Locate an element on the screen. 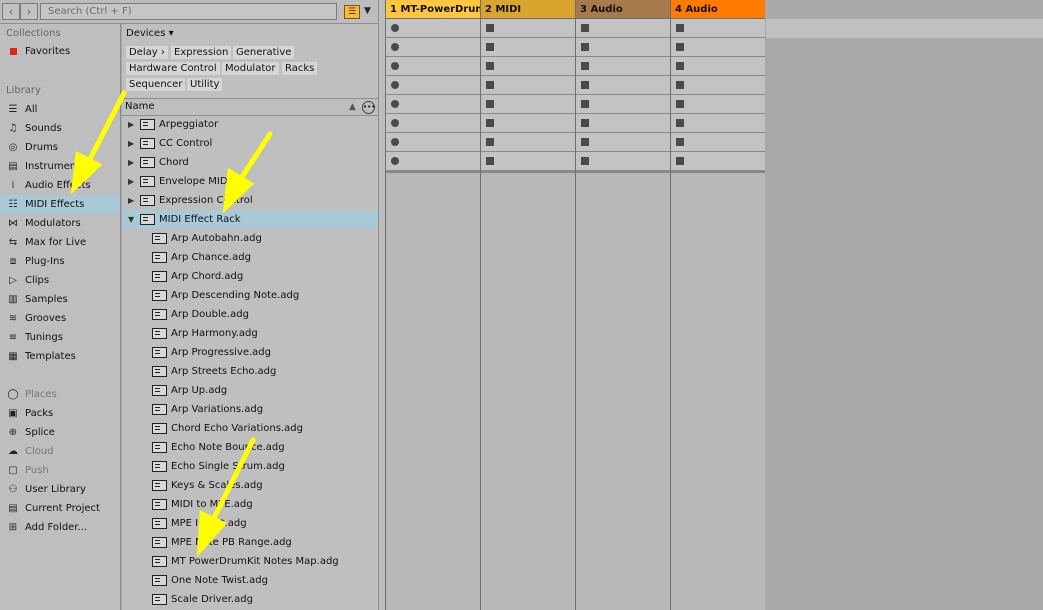 The image size is (1043, 610). search-input: Search (Ctrl + F) is located at coordinates (188, 11).